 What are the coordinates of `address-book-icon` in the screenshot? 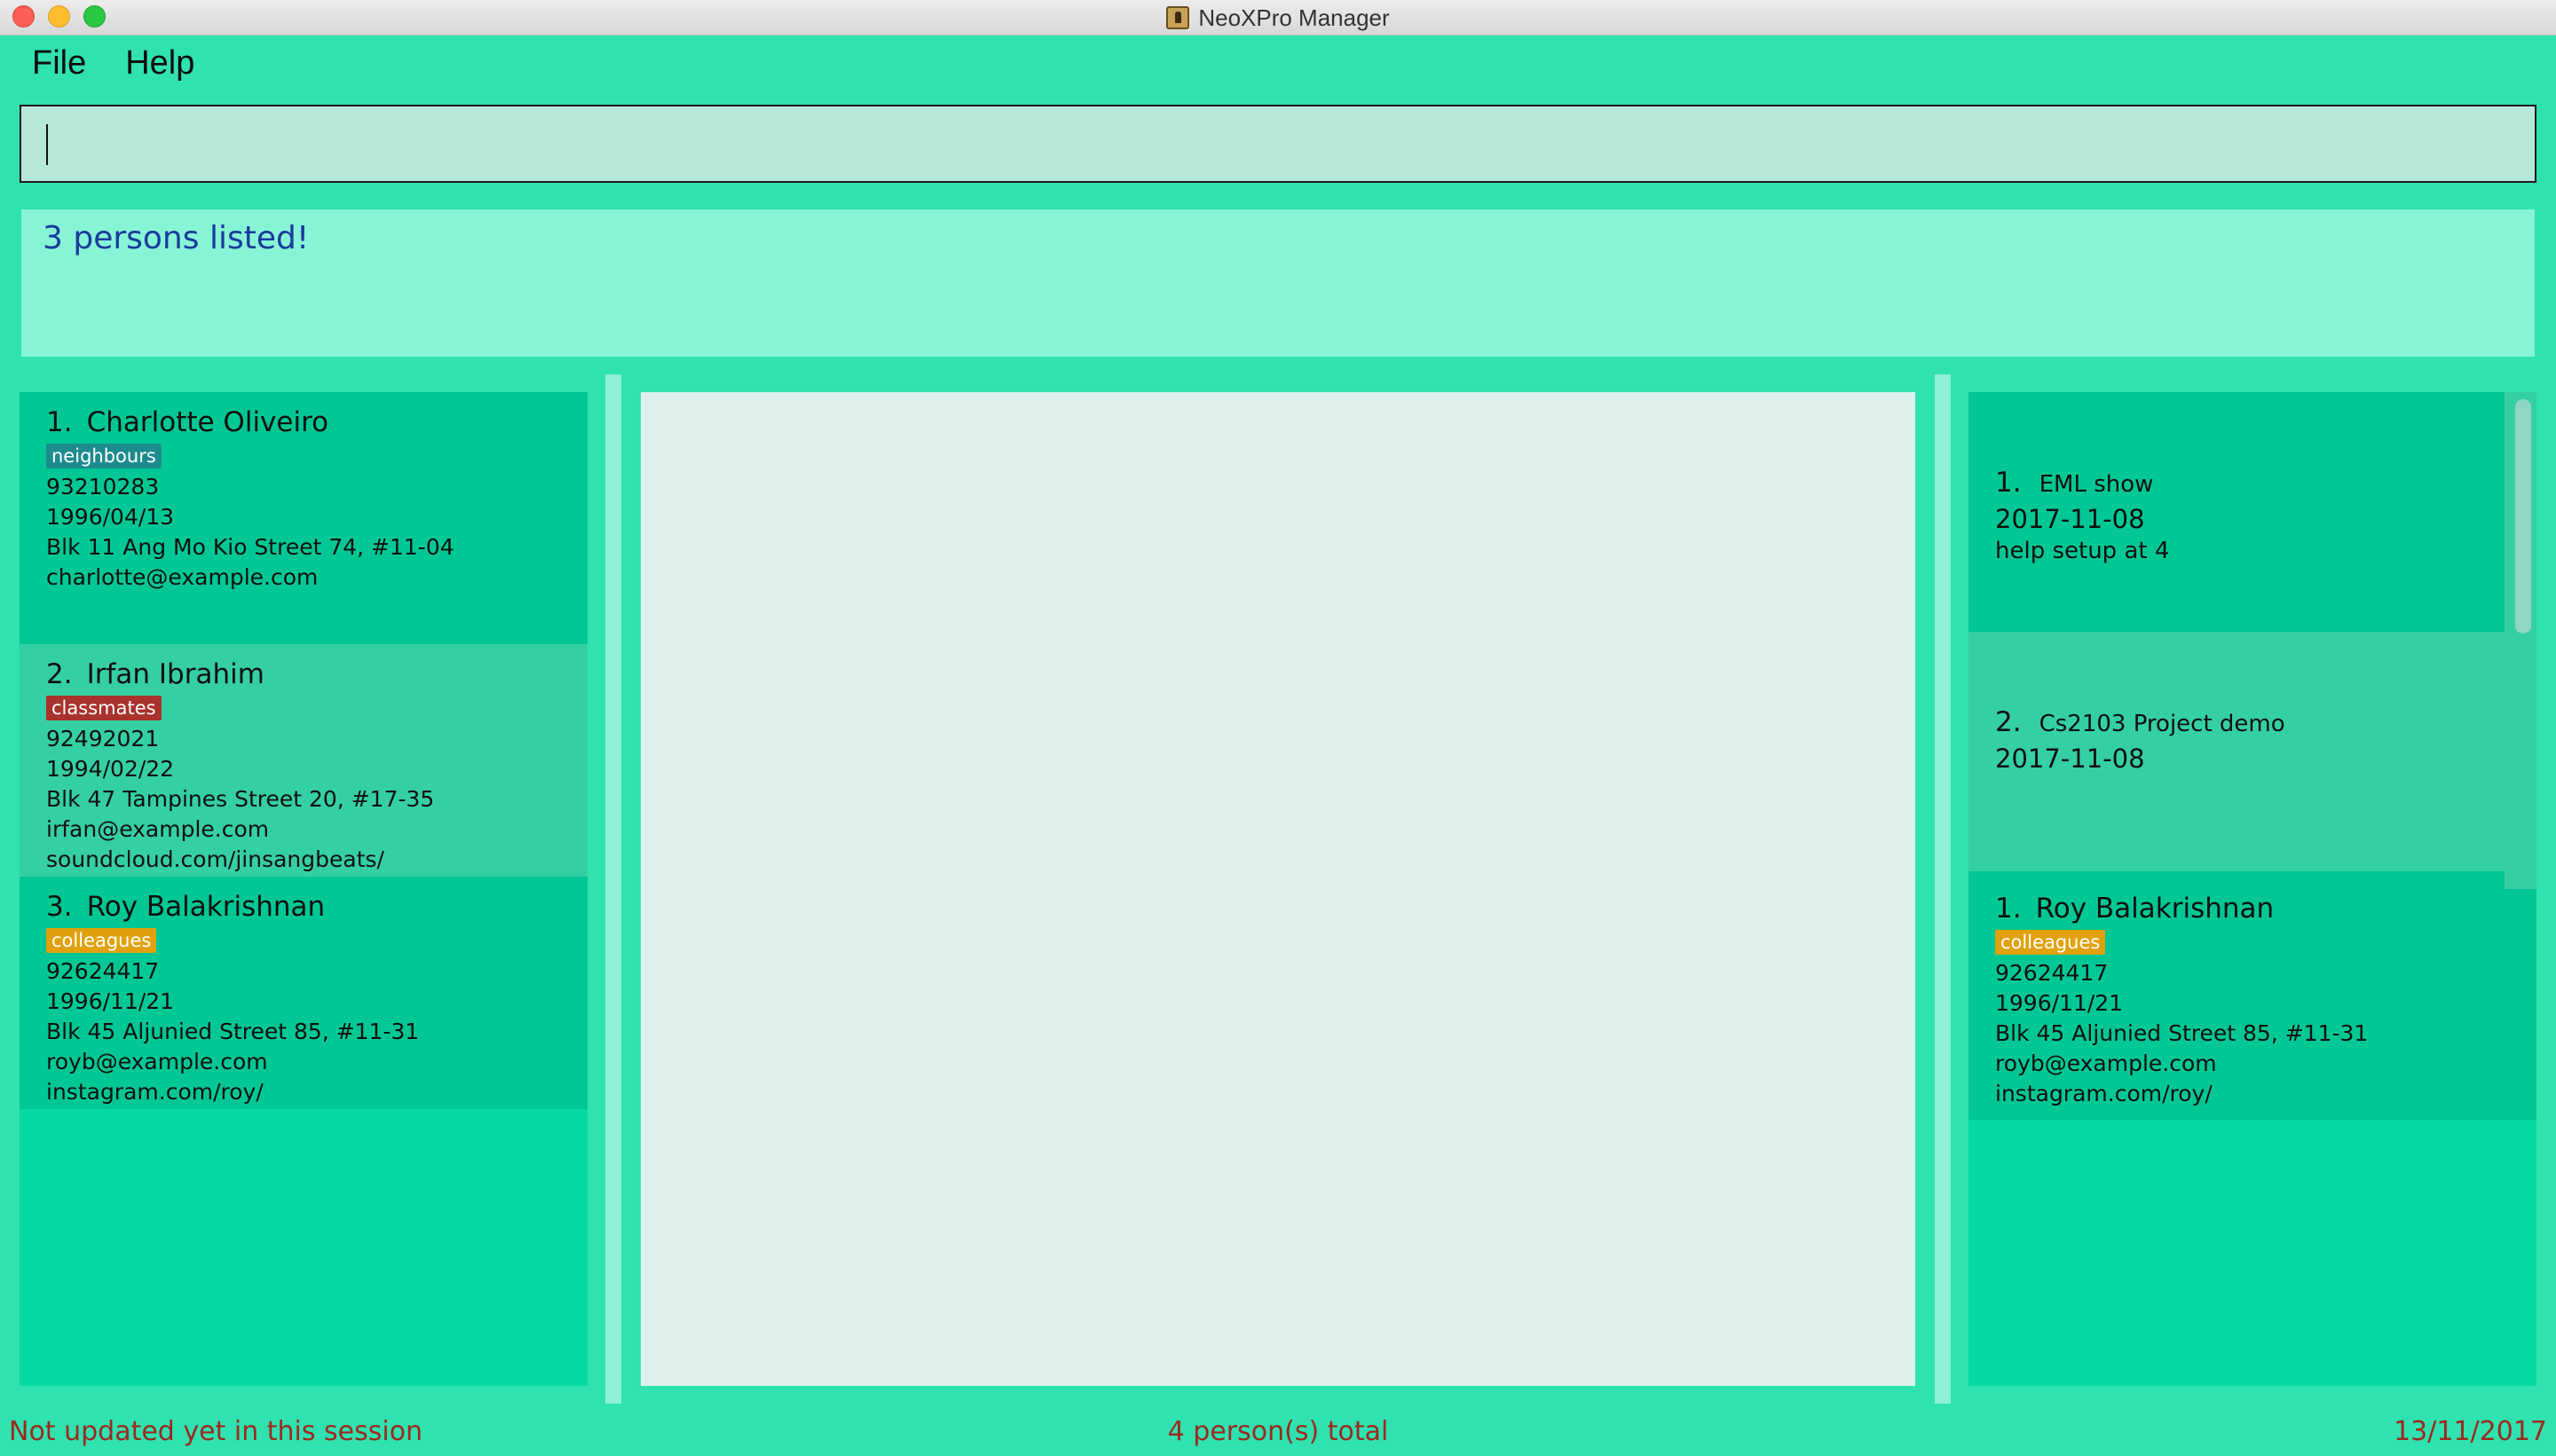 It's located at (1178, 17).